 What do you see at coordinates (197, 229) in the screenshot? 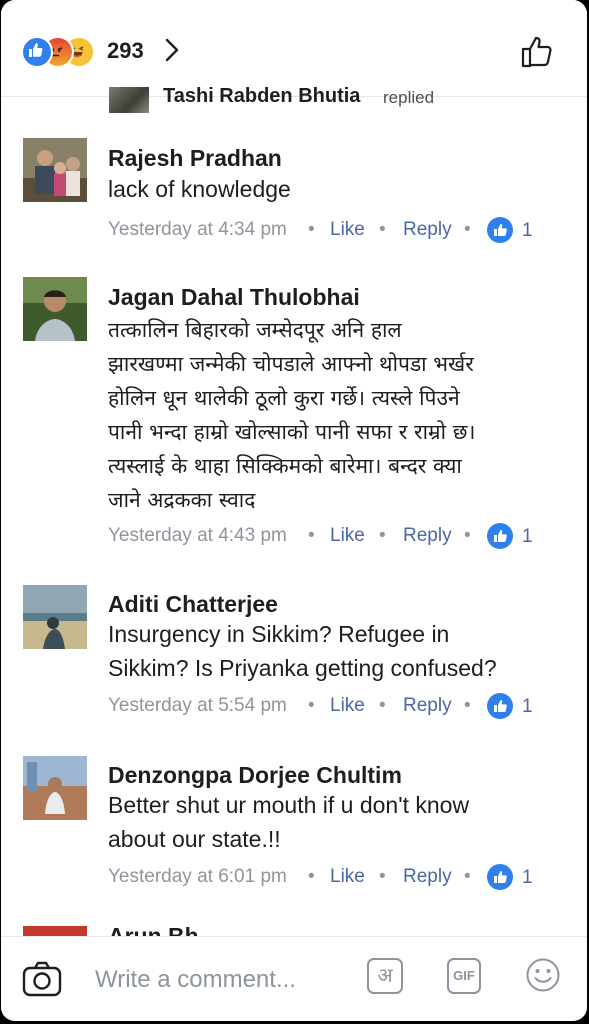
I see `timestamp: Yesterday at 4:34 pm` at bounding box center [197, 229].